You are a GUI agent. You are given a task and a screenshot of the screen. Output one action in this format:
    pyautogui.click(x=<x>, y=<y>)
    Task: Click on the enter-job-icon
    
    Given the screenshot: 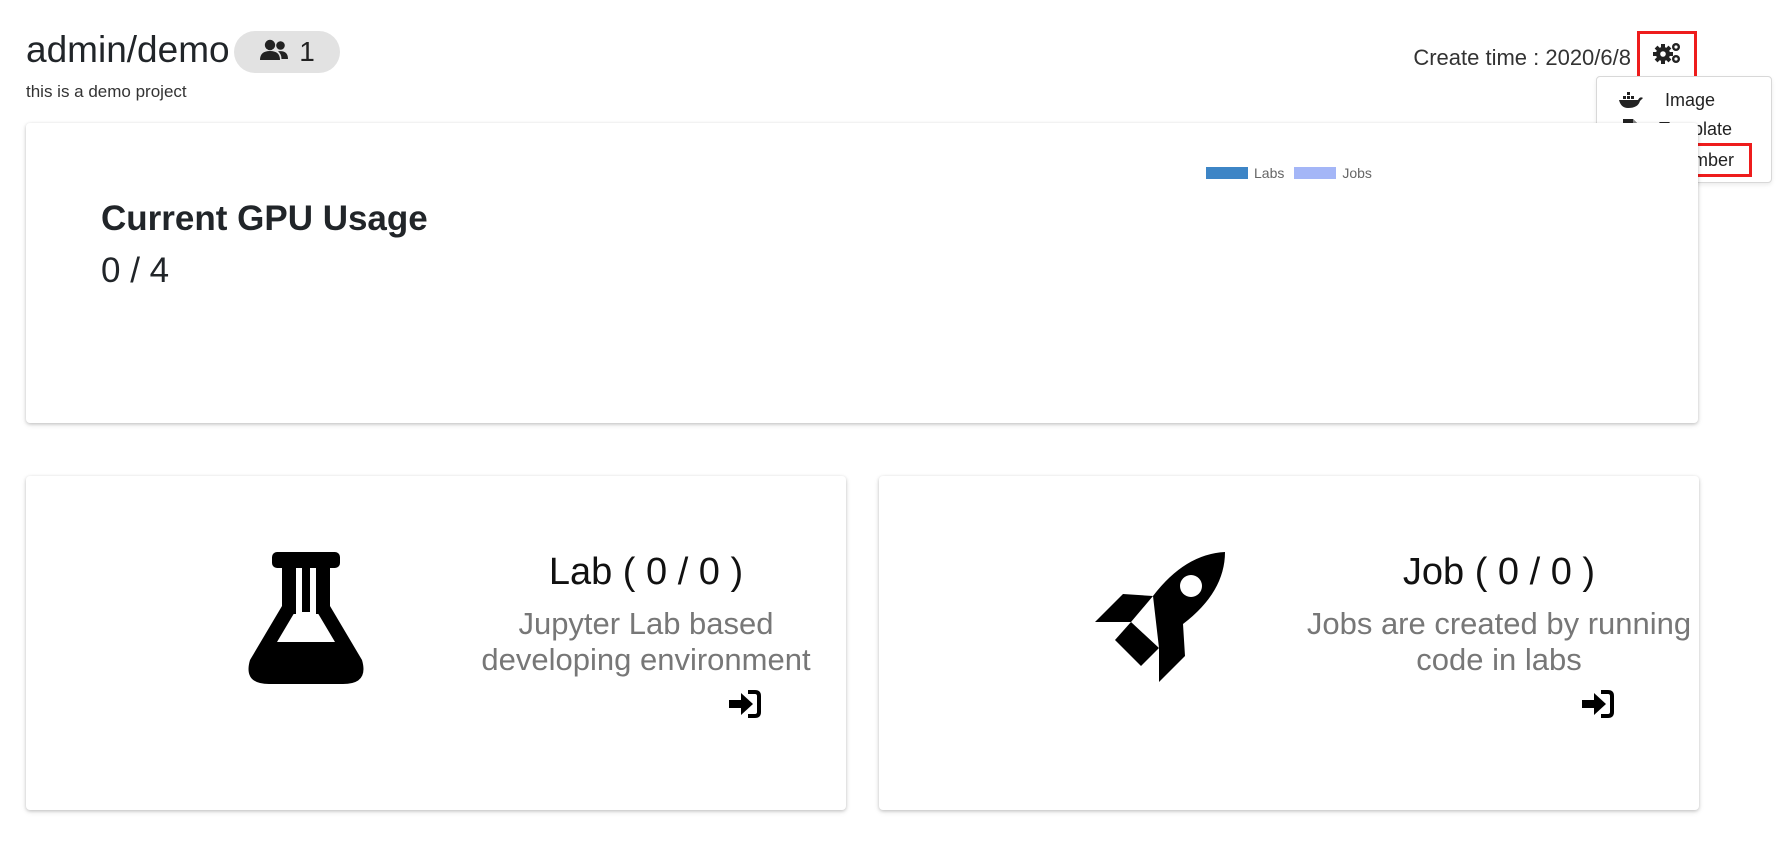 What is the action you would take?
    pyautogui.click(x=1597, y=706)
    